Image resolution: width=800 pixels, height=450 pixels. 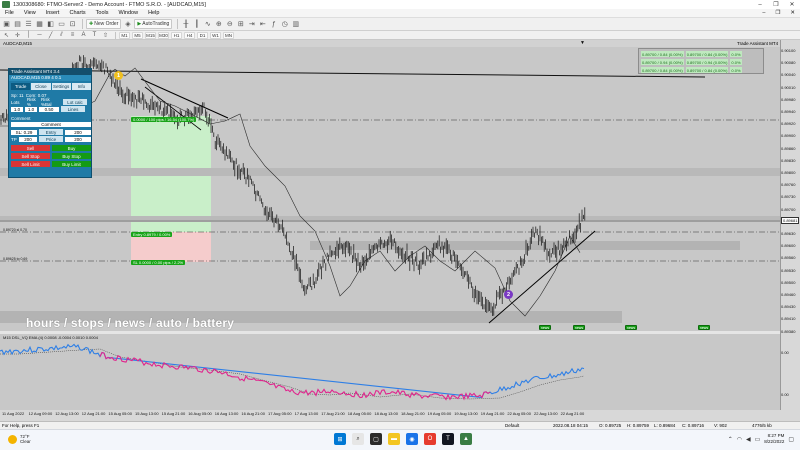 I want to click on panel-tabs: Trade Close Settings Info, so click(x=51, y=86).